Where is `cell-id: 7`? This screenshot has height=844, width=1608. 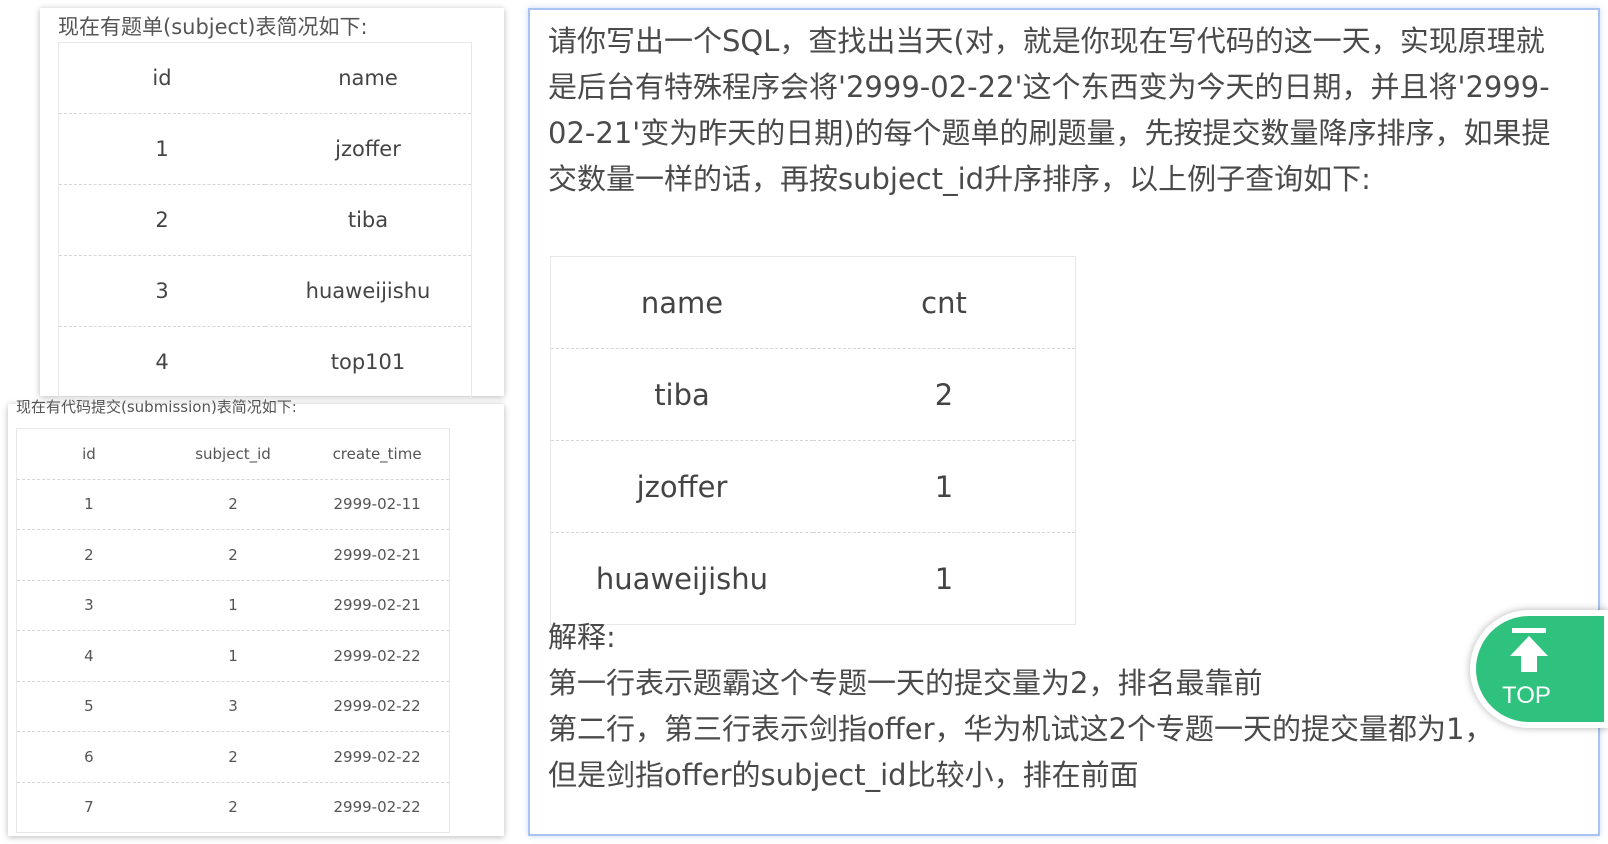 cell-id: 7 is located at coordinates (89, 807).